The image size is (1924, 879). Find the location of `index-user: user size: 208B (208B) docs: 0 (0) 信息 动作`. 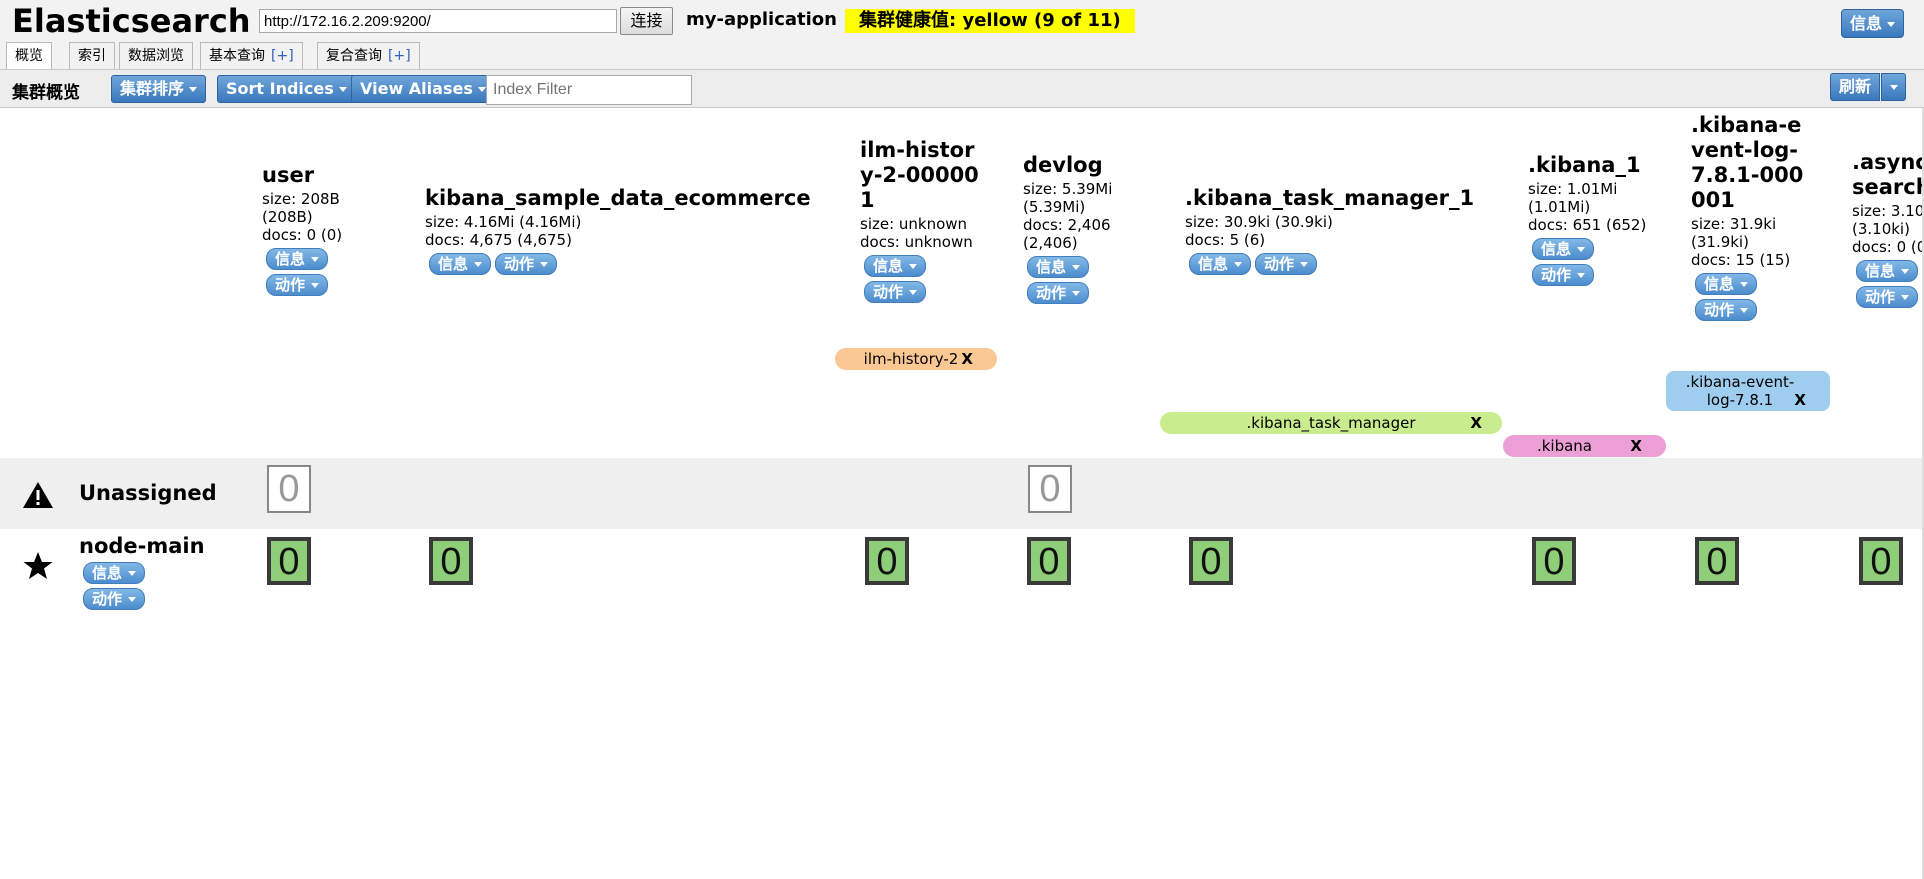

index-user: user size: 208B (208B) docs: 0 (0) 信息 动作 is located at coordinates (317, 229).